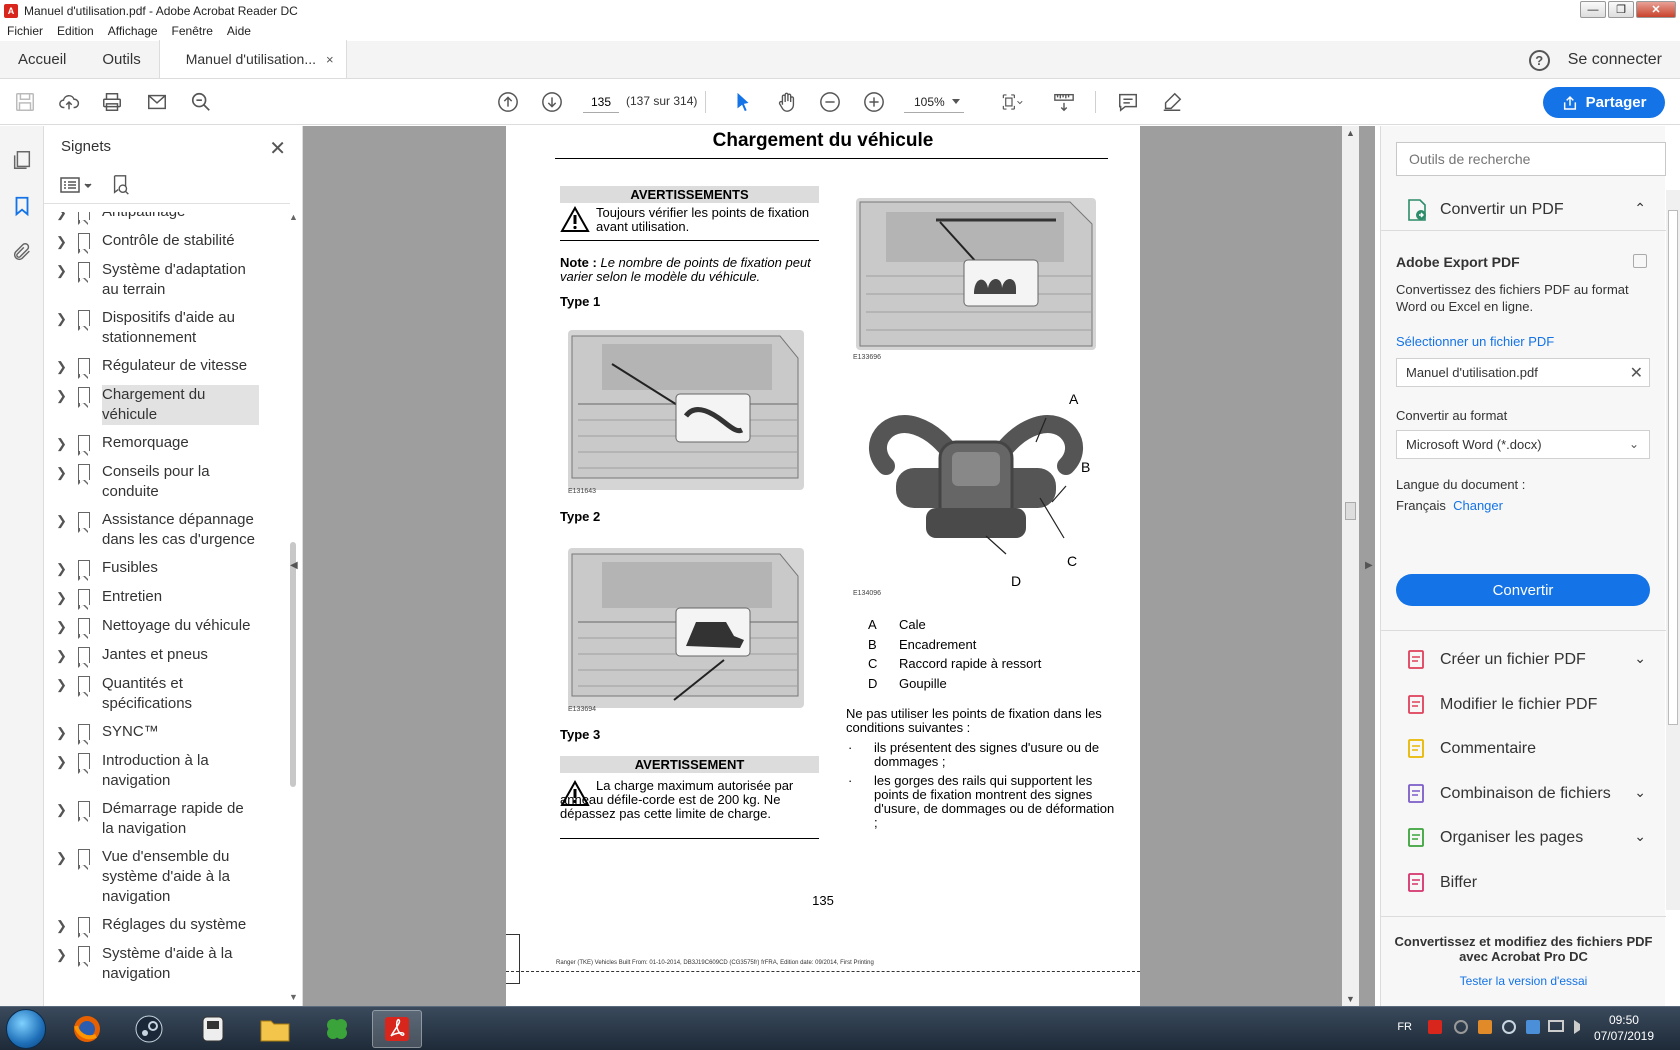  Describe the element at coordinates (1636, 373) in the screenshot. I see `remove-file-icon: ✕` at that location.